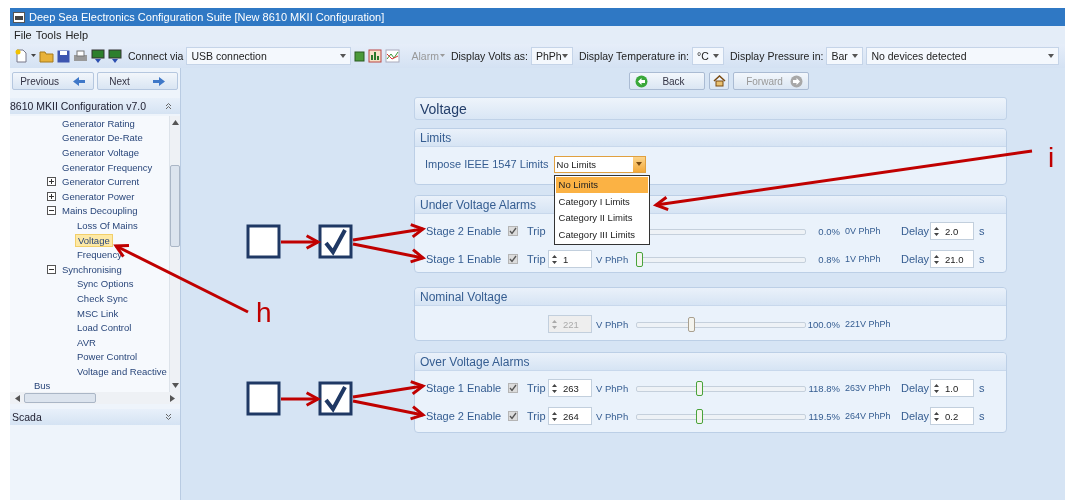  I want to click on number-field: 263, so click(570, 388).